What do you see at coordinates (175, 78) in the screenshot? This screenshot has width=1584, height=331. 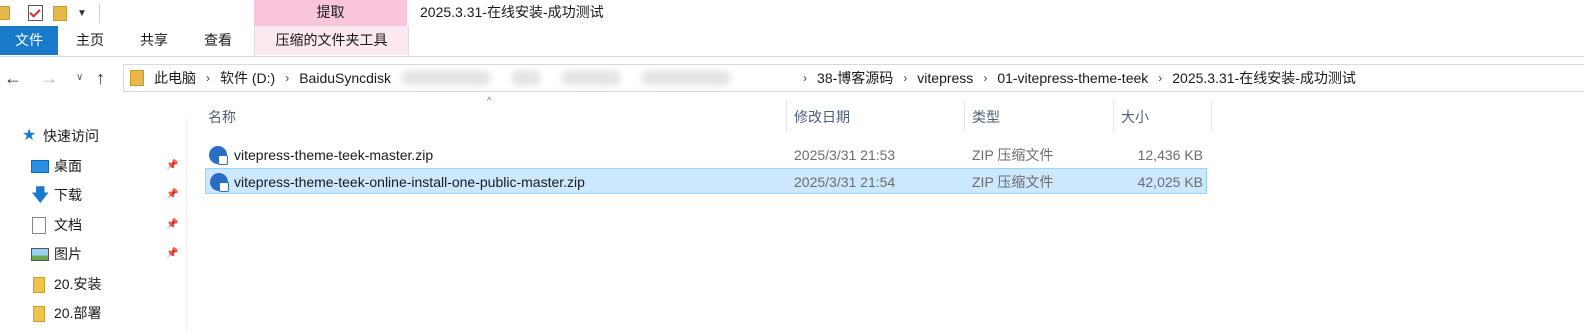 I see `breadcrumb-this-pc: 此电脑` at bounding box center [175, 78].